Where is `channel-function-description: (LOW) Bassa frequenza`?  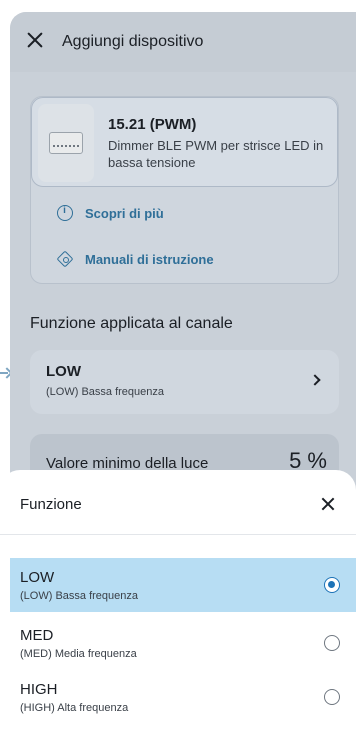
channel-function-description: (LOW) Bassa frequenza is located at coordinates (105, 392).